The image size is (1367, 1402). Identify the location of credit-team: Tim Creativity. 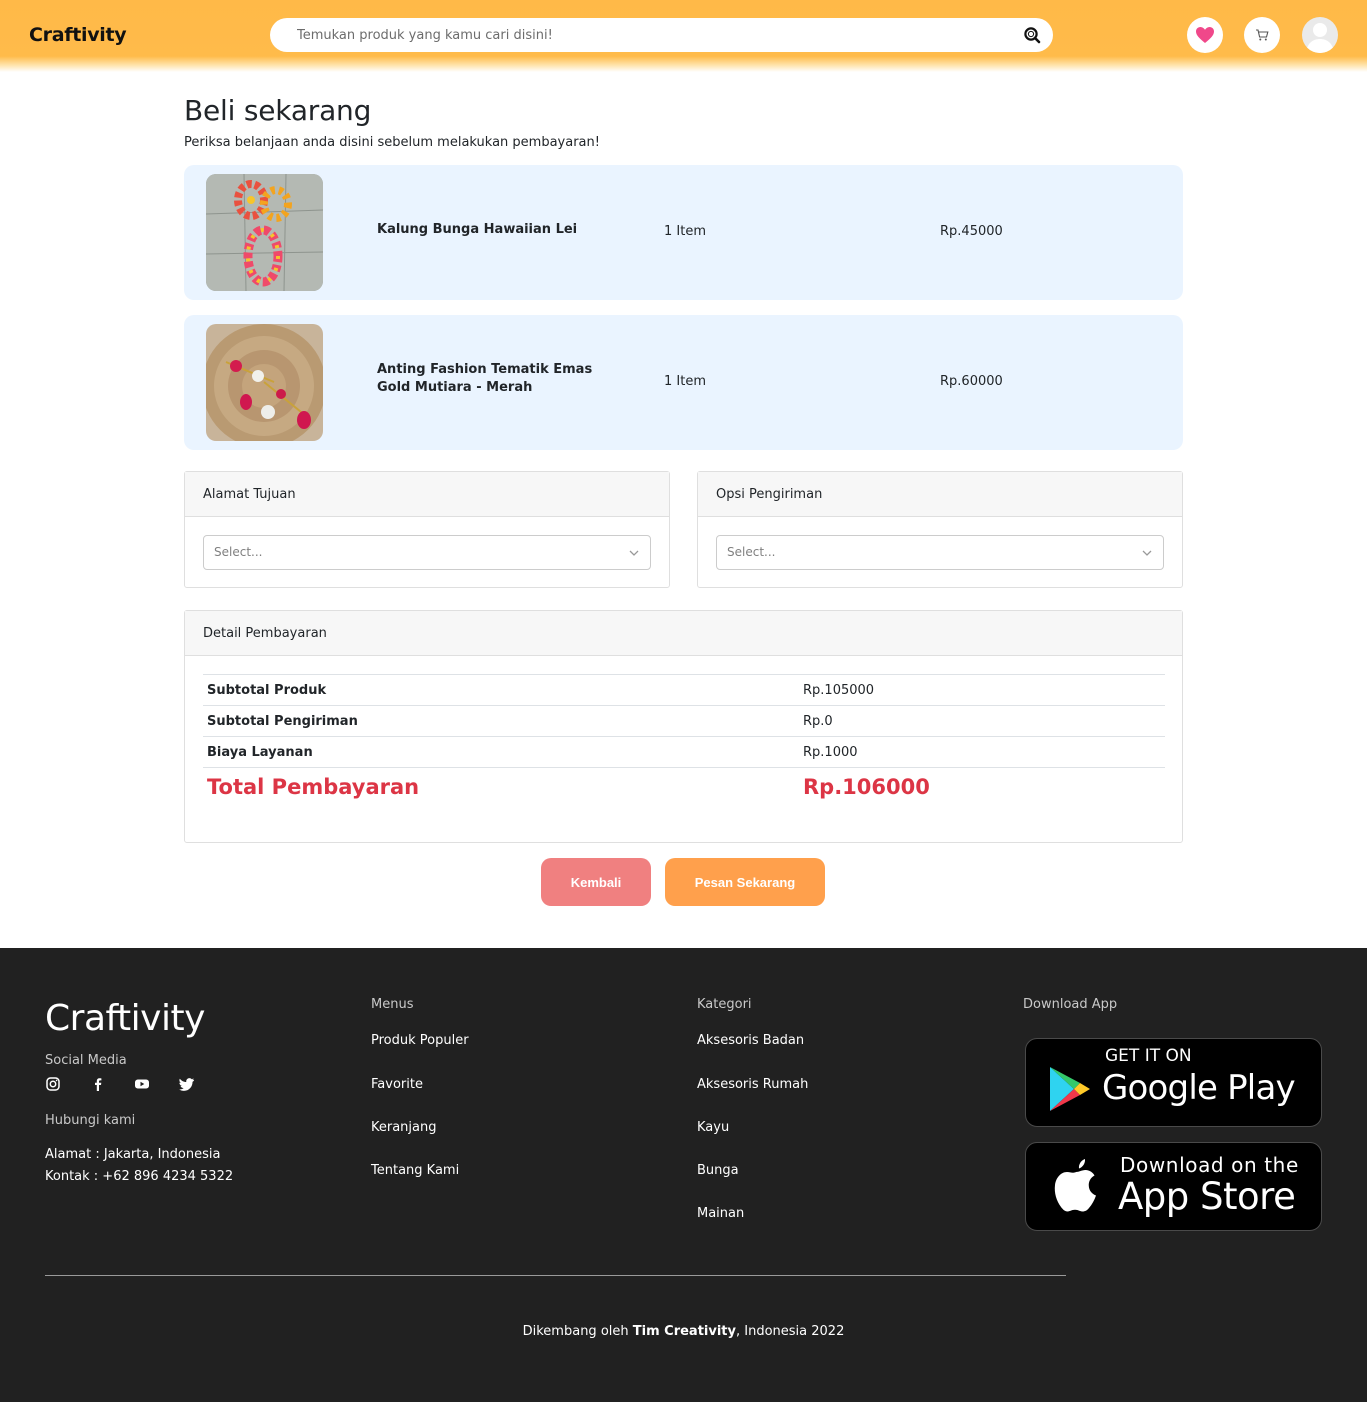
(684, 1331).